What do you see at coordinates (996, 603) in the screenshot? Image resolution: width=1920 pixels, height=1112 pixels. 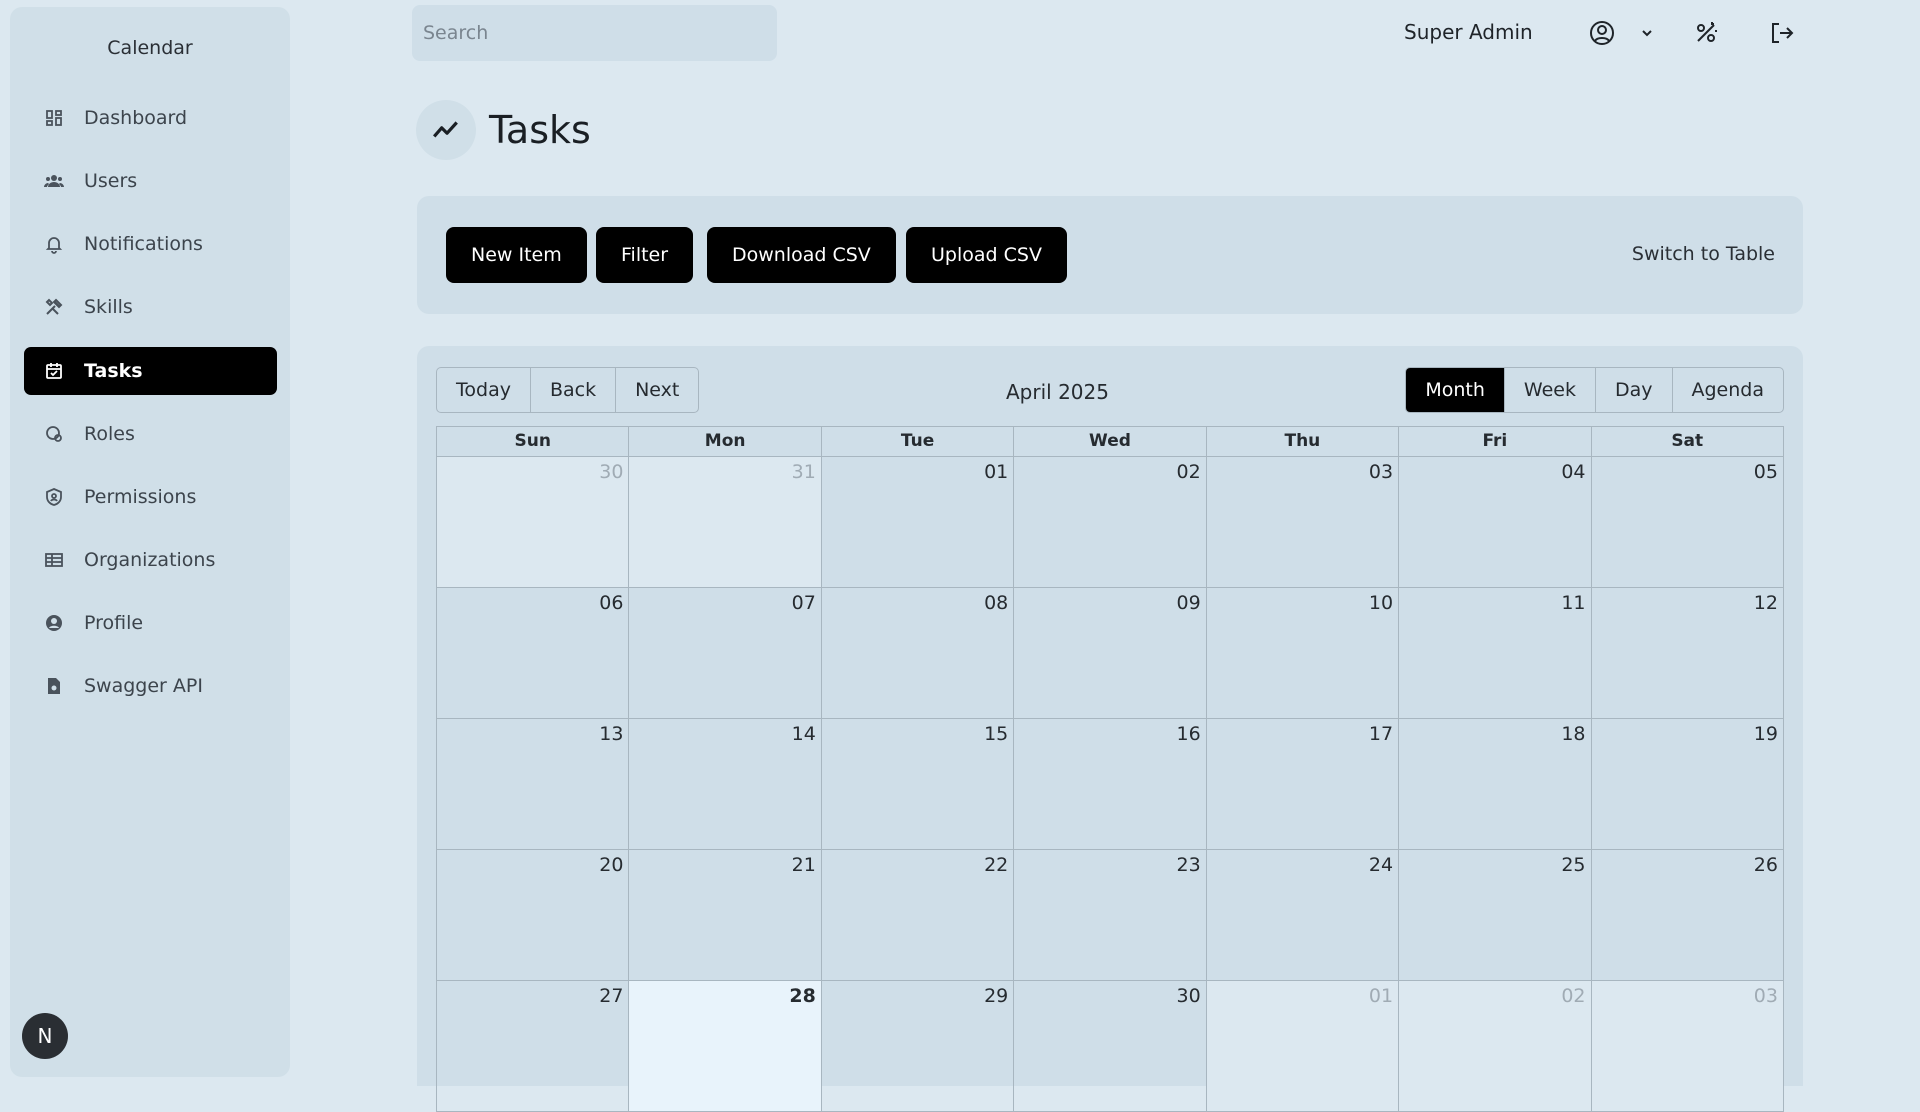 I see `day-number: 08` at bounding box center [996, 603].